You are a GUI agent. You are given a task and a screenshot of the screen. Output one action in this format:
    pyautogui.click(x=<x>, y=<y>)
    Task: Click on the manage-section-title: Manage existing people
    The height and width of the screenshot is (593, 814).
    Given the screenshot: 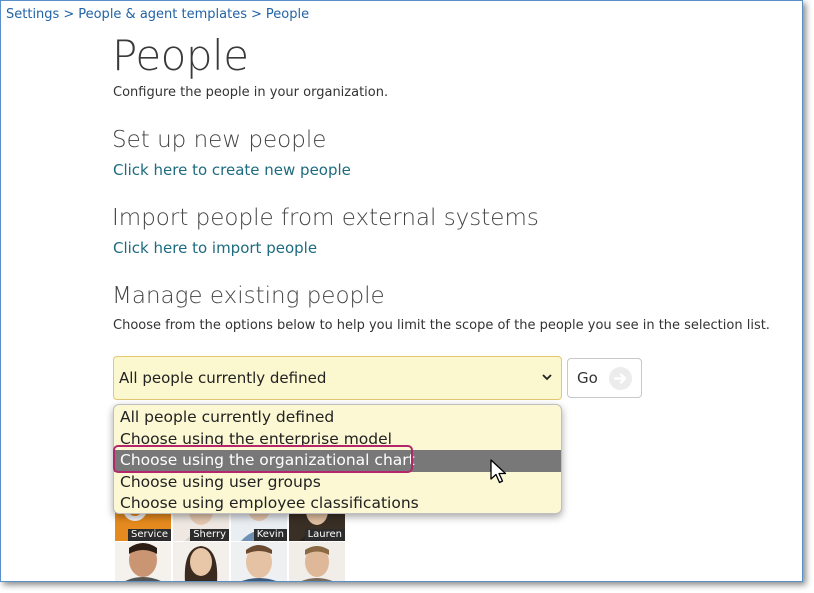 What is the action you would take?
    pyautogui.click(x=248, y=296)
    